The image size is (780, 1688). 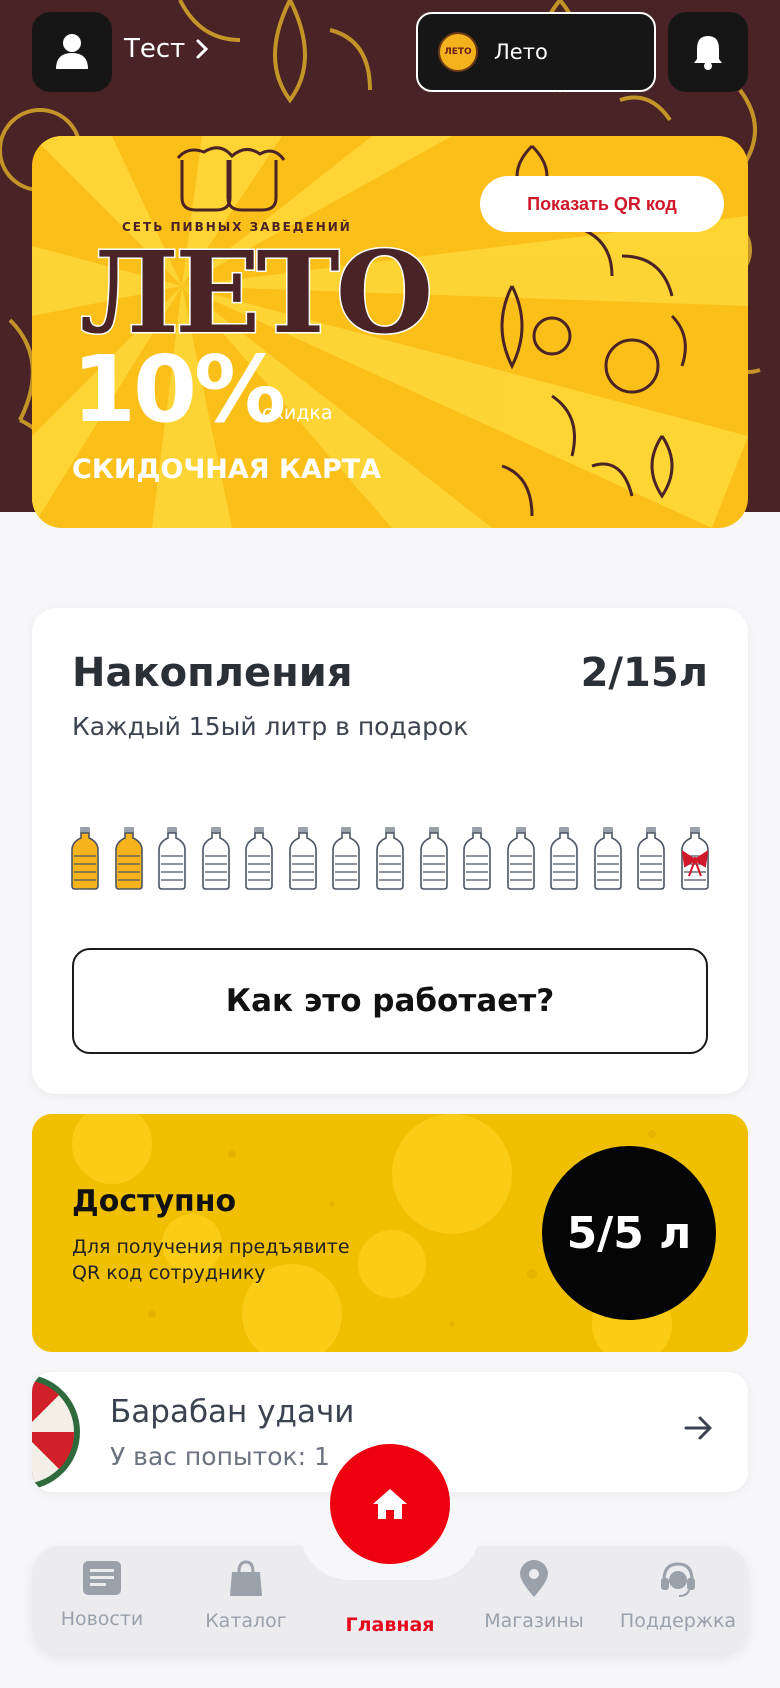 What do you see at coordinates (678, 1621) in the screenshot?
I see `nav-support-label: Поддержка` at bounding box center [678, 1621].